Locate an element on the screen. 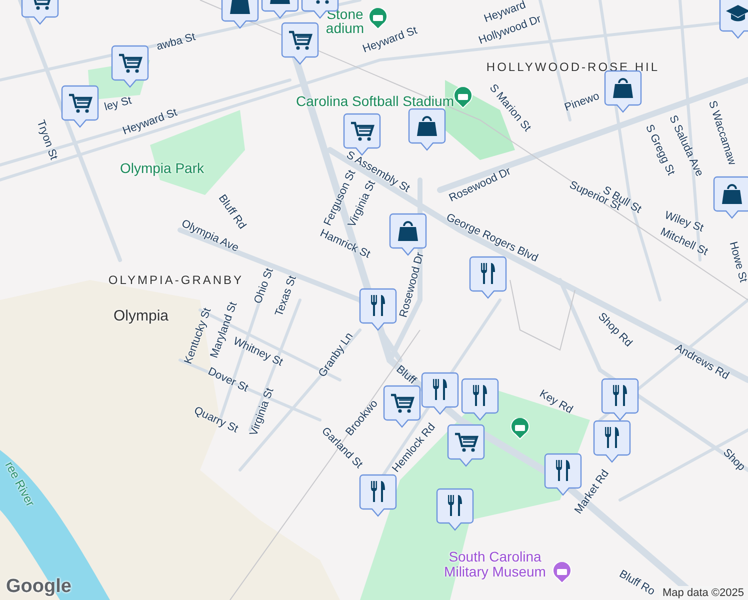 The height and width of the screenshot is (600, 748). street-label: Tryon St is located at coordinates (47, 140).